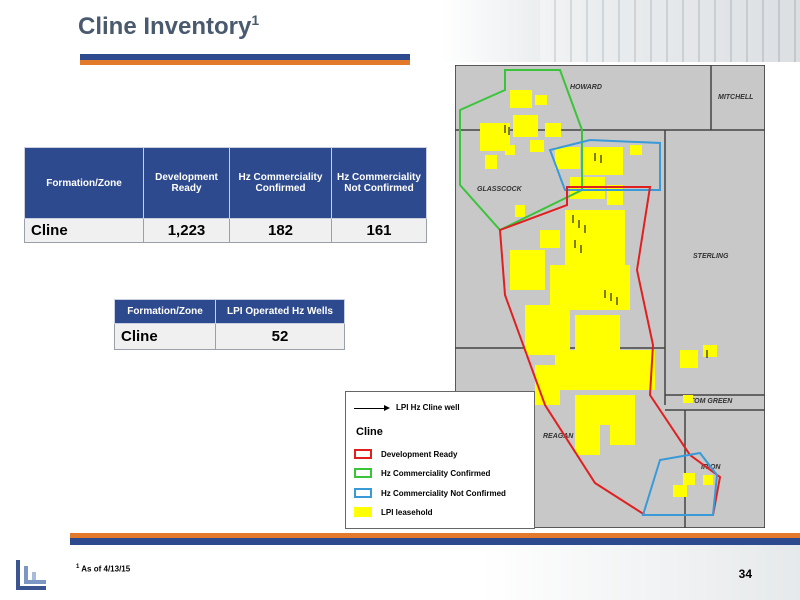 This screenshot has width=800, height=600. I want to click on legend-item-development-ready: Development Ready, so click(442, 455).